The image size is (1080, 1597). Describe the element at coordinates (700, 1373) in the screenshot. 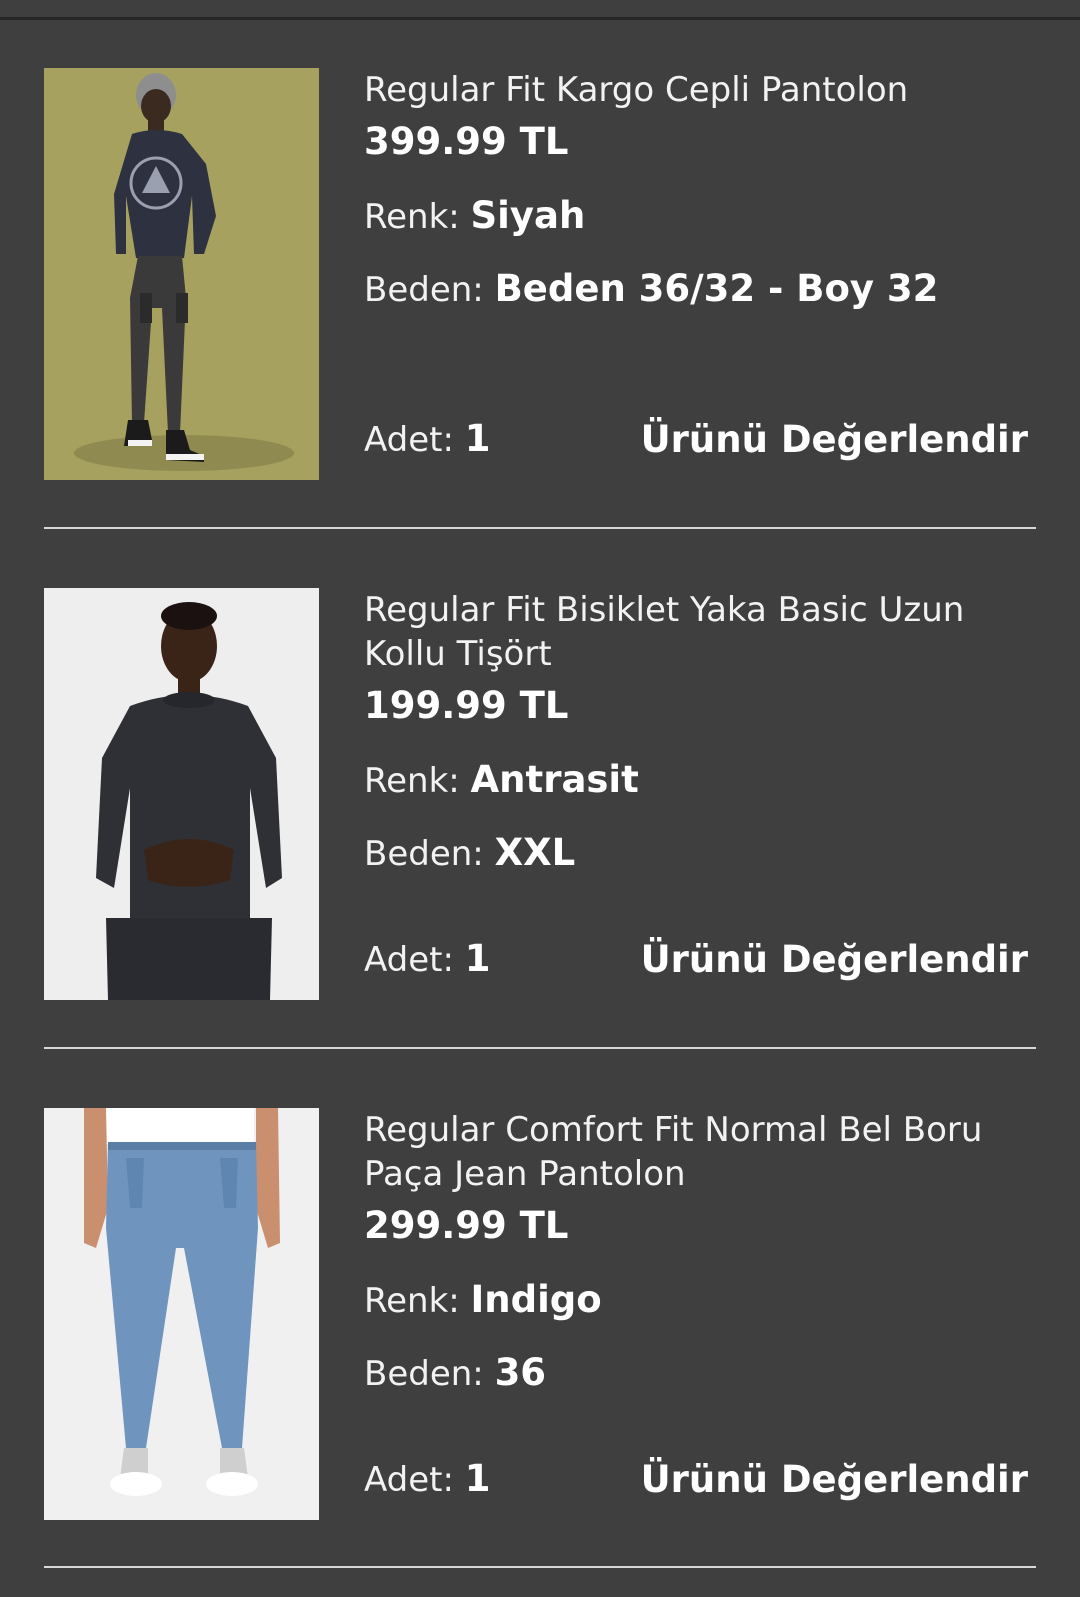

I see `product-size: Beden: 36` at that location.